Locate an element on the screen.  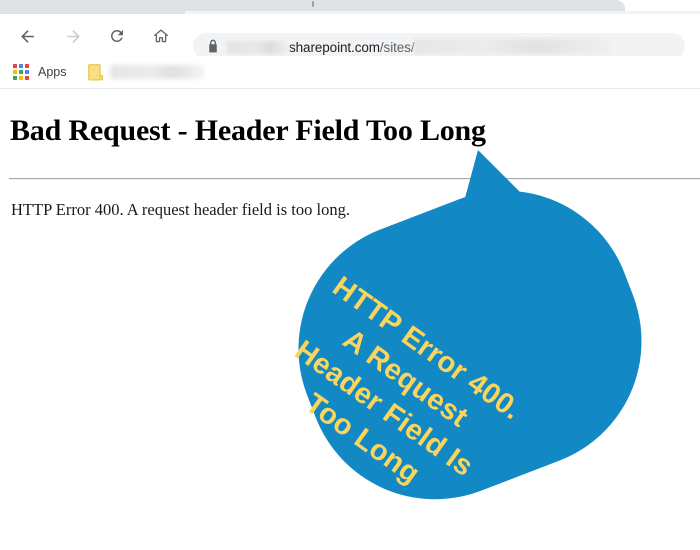
reload-icon is located at coordinates (116, 35).